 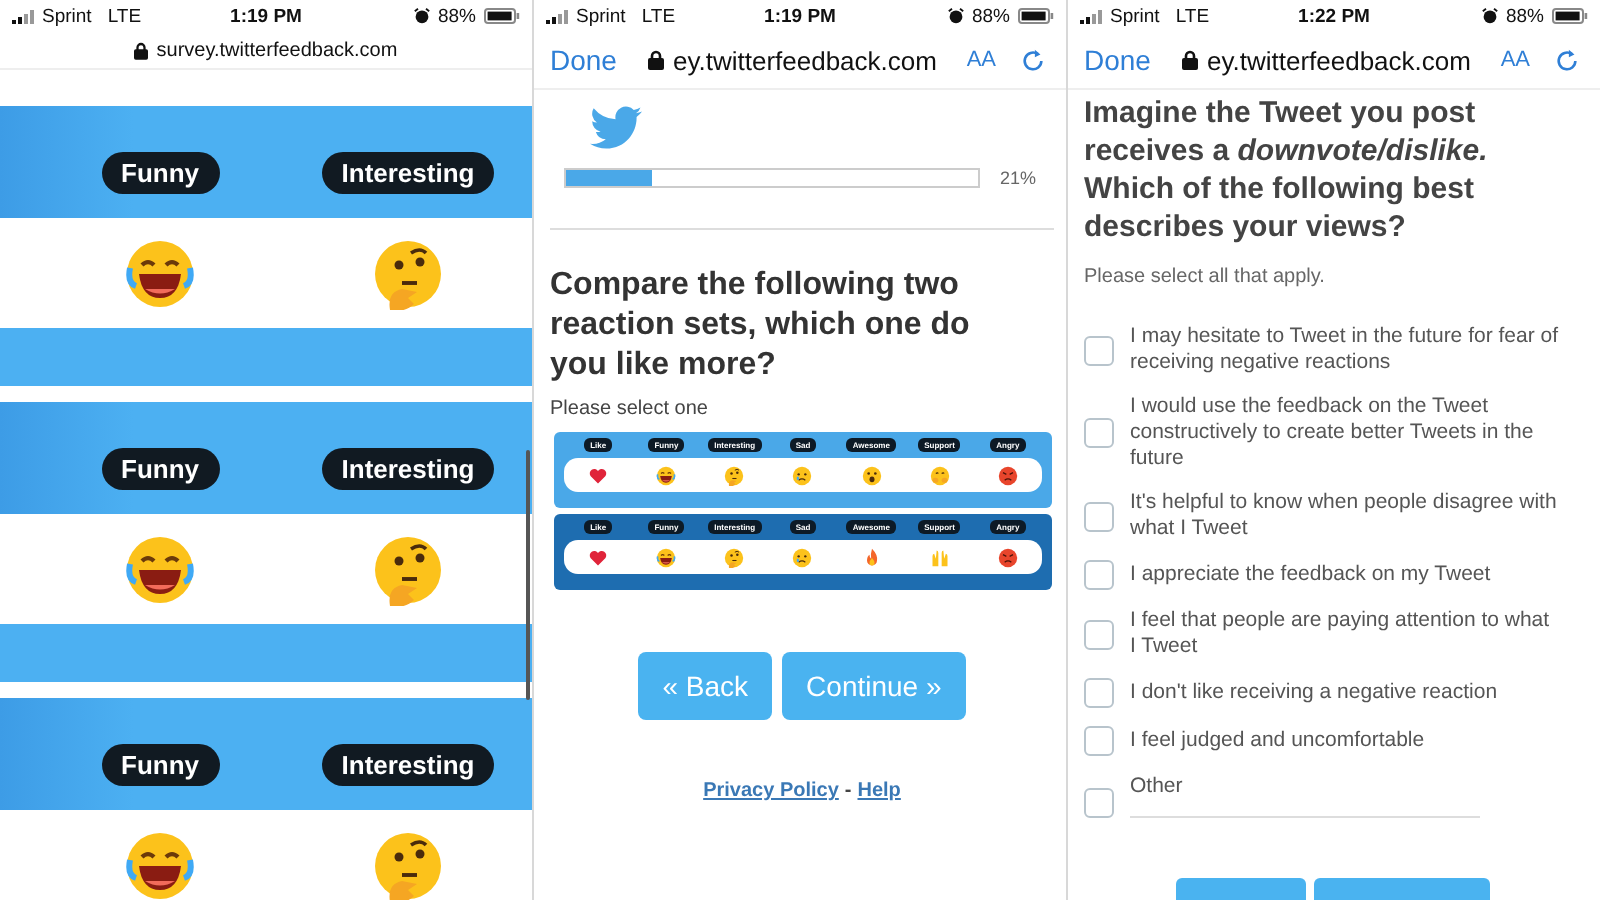 What do you see at coordinates (1278, 741) in the screenshot?
I see `option-label: I feel judged and uncomfortable` at bounding box center [1278, 741].